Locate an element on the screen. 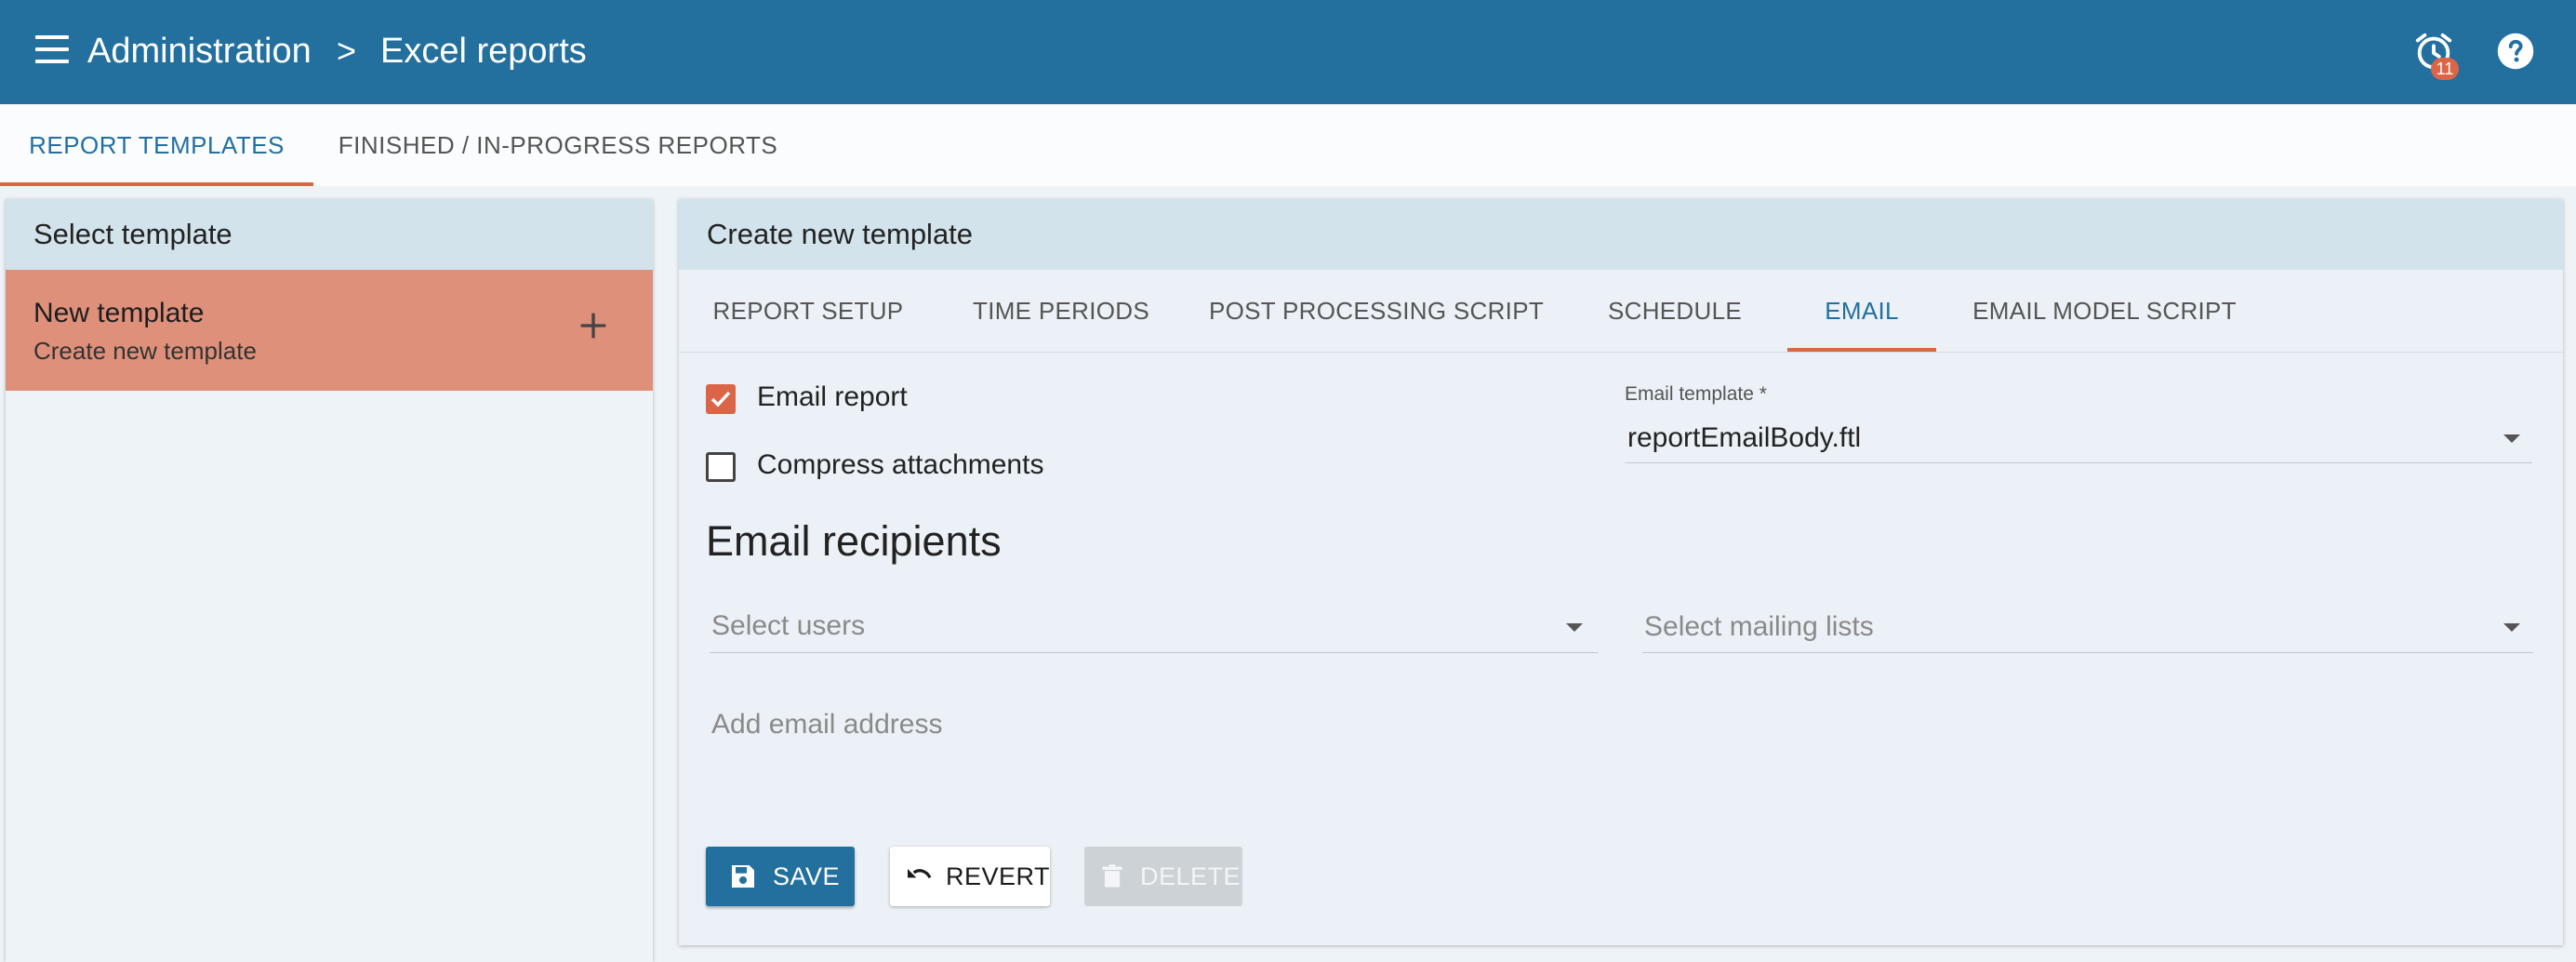 The image size is (2576, 962). template-item-name: New template is located at coordinates (119, 313).